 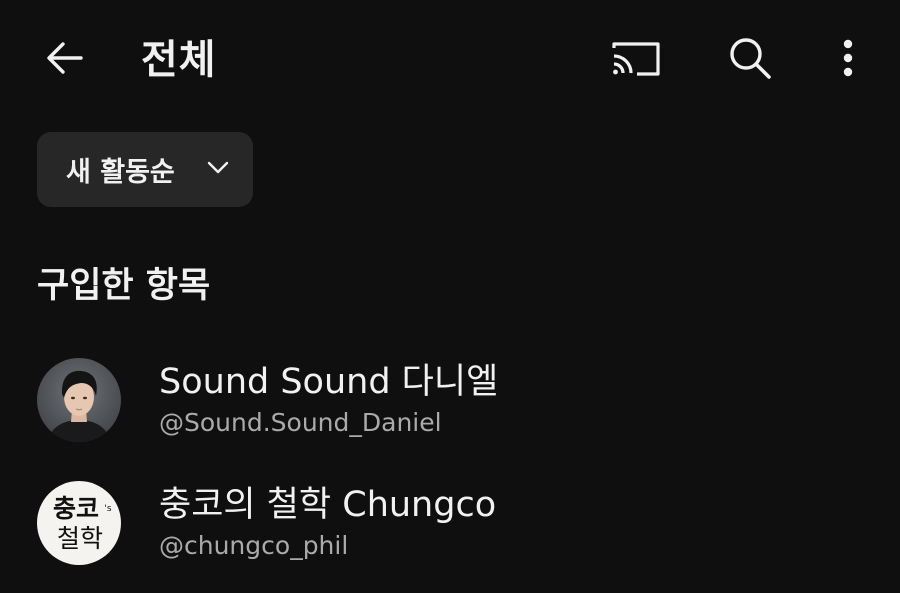 I want to click on channel-handle: @Sound.Sound_Daniel, so click(x=300, y=422).